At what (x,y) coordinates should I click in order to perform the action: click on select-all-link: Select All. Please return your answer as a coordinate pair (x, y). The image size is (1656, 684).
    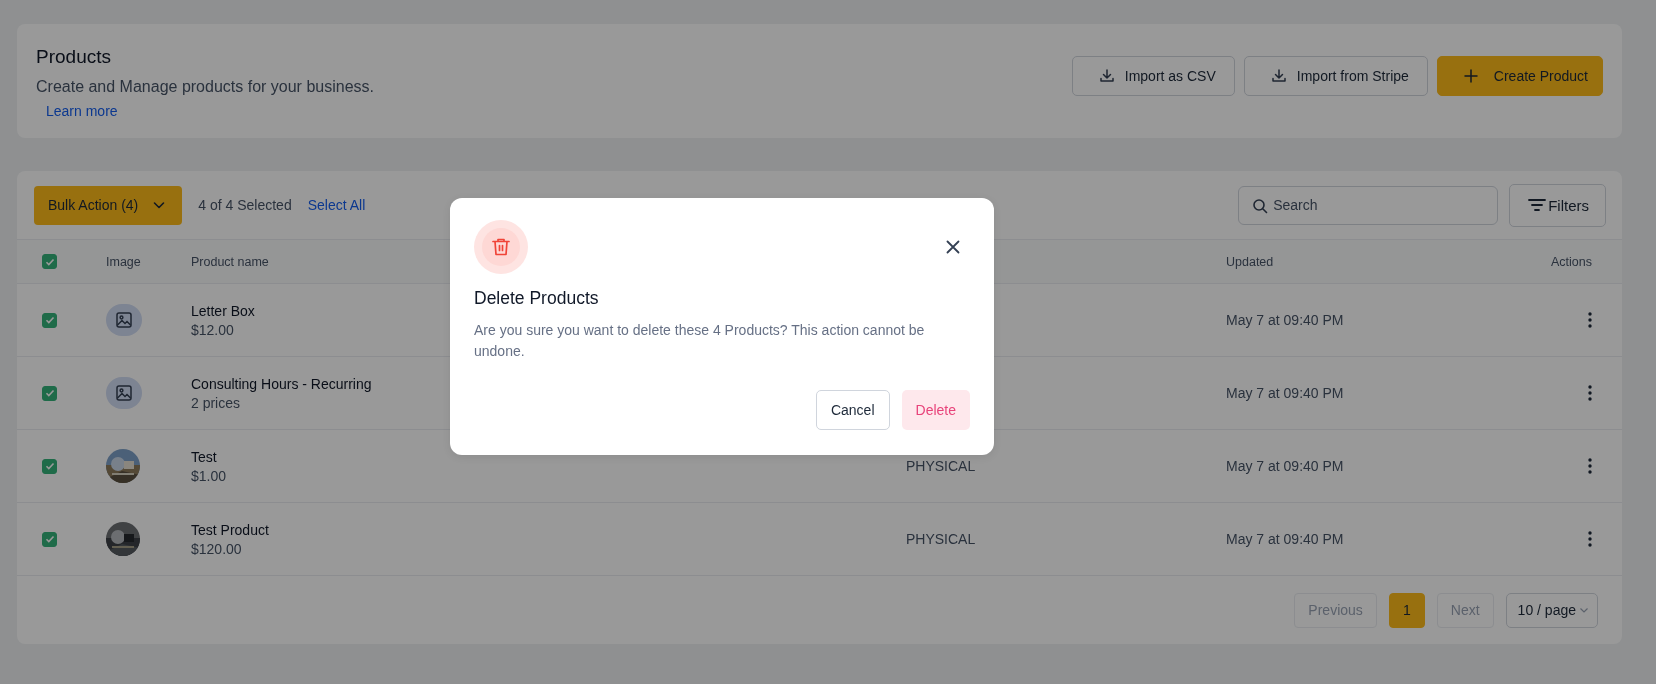
    Looking at the image, I should click on (336, 205).